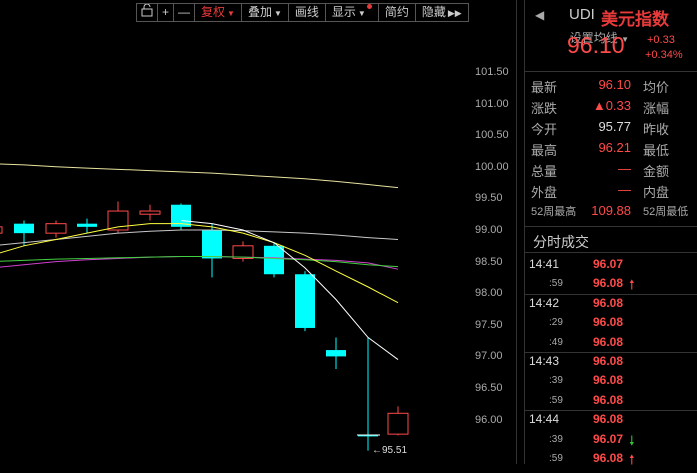  Describe the element at coordinates (632, 459) in the screenshot. I see `arrow-up-icon: 🠕` at that location.